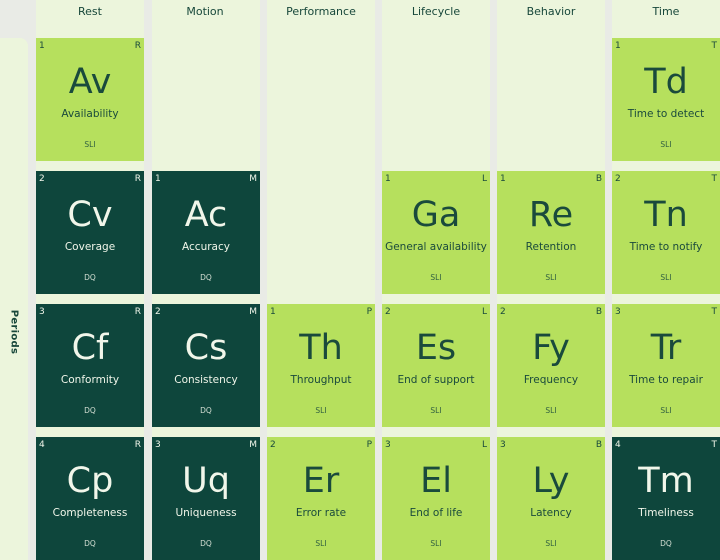  I want to click on tile-symbol: Re, so click(551, 215).